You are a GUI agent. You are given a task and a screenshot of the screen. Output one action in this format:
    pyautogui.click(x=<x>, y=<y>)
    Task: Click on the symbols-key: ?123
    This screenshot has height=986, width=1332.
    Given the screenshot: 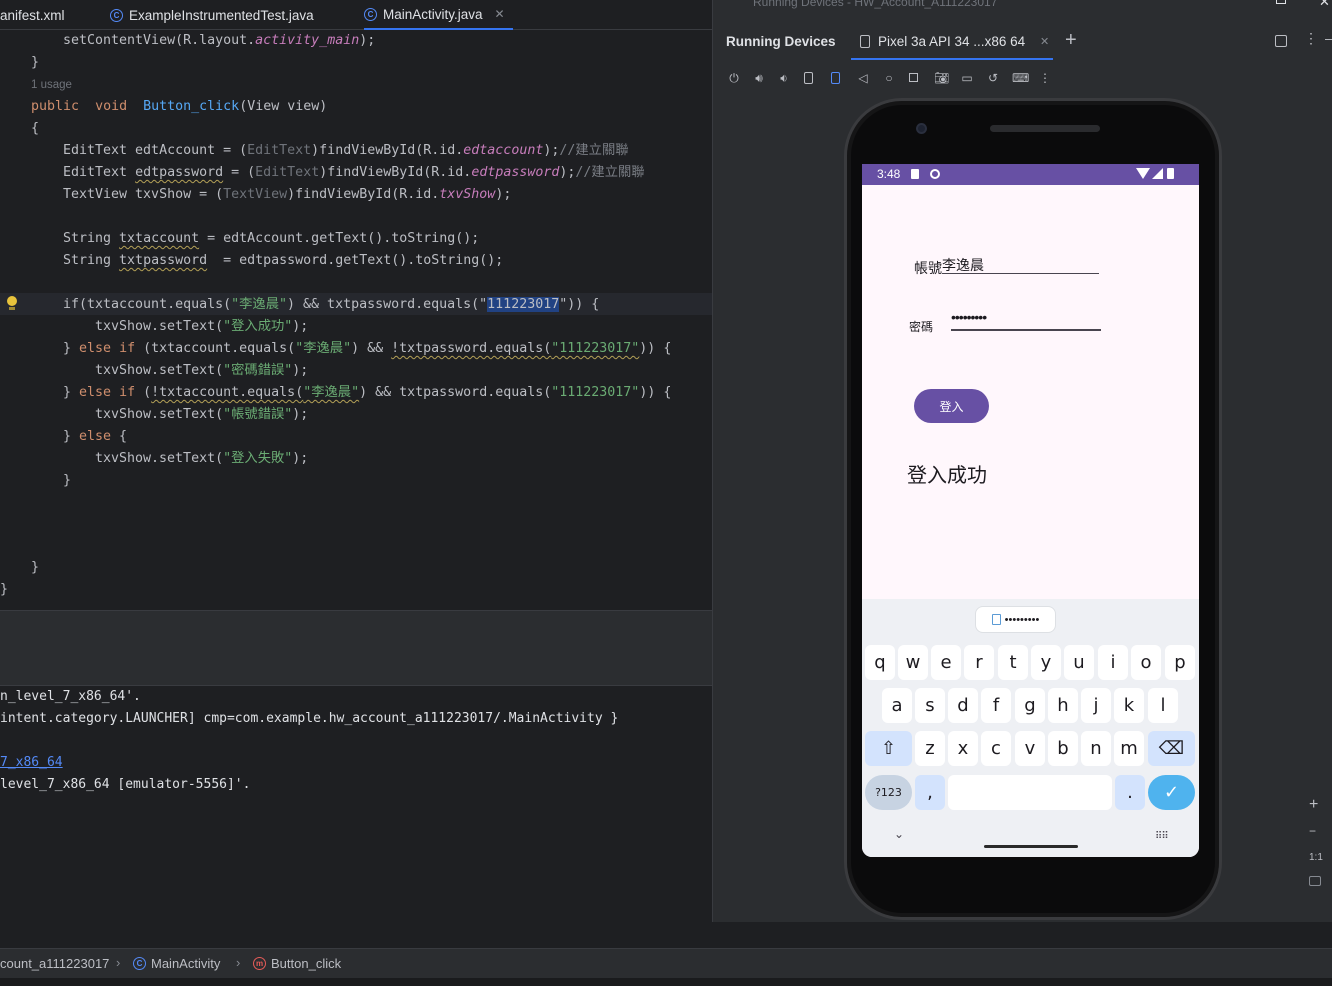 What is the action you would take?
    pyautogui.click(x=888, y=792)
    